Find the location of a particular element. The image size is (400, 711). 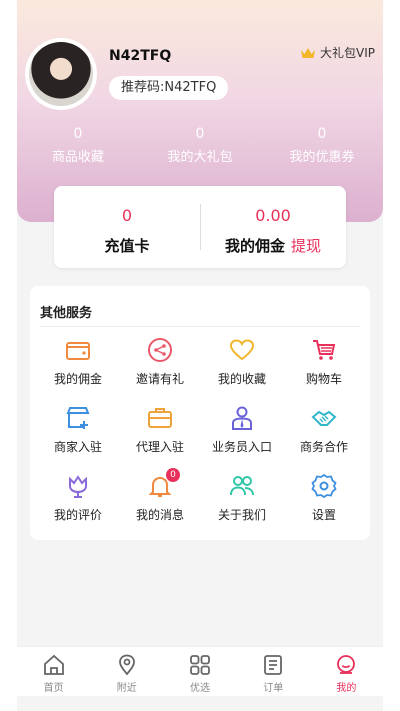

avatar is located at coordinates (61, 74).